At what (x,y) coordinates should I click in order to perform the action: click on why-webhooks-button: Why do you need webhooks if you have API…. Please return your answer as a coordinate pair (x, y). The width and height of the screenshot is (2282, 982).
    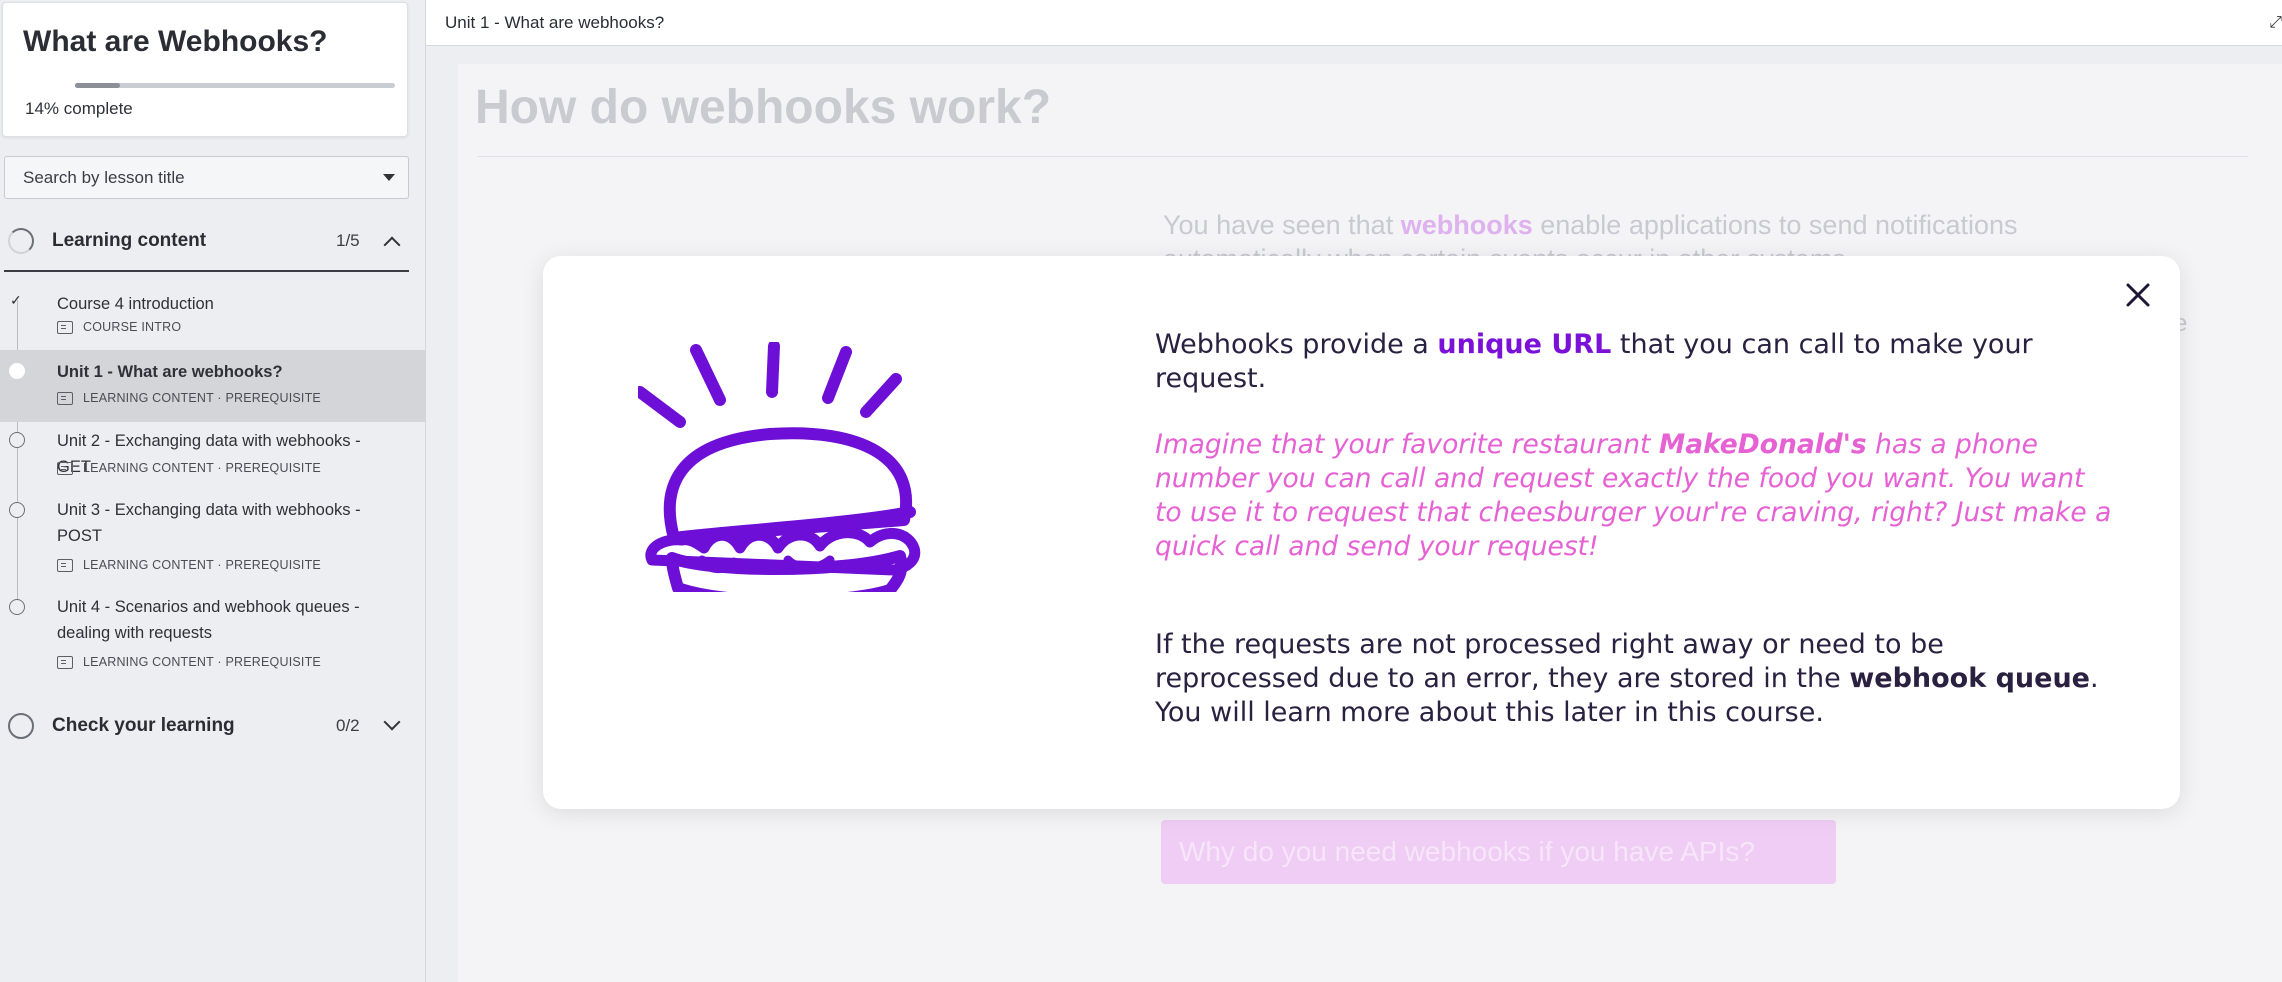
    Looking at the image, I should click on (1498, 852).